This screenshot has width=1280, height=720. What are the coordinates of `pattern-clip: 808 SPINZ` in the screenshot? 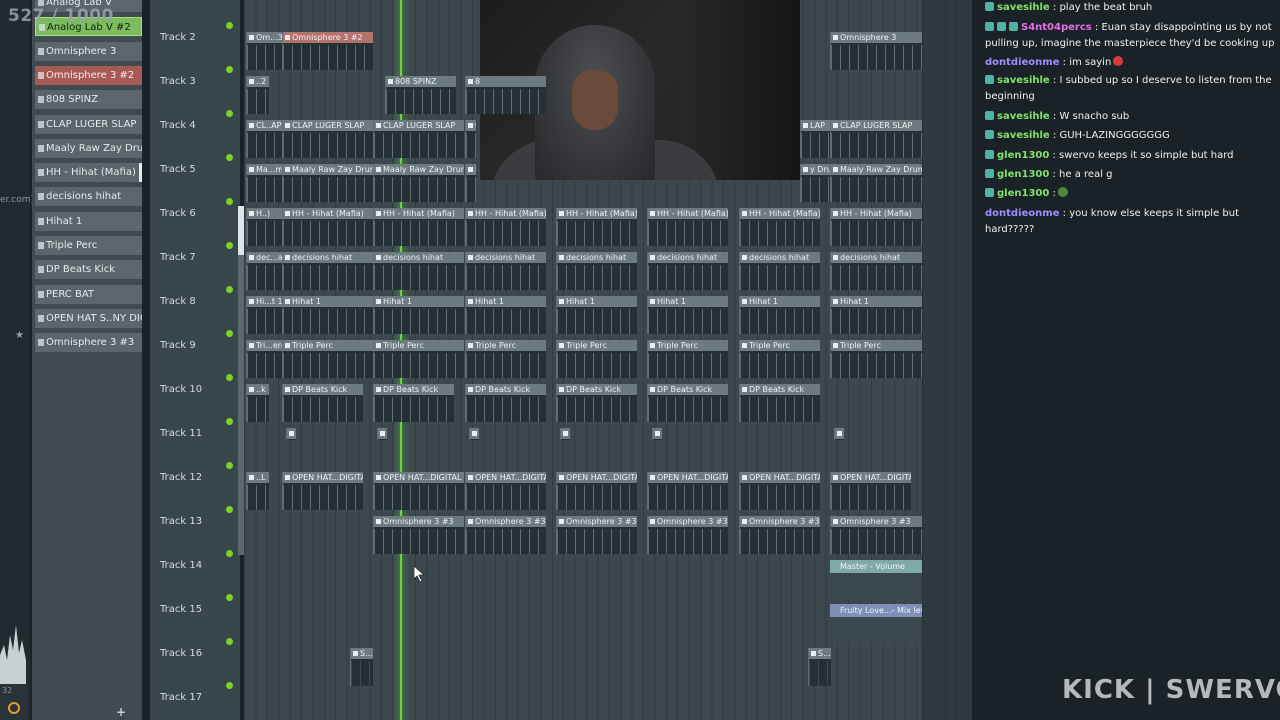 It's located at (420, 95).